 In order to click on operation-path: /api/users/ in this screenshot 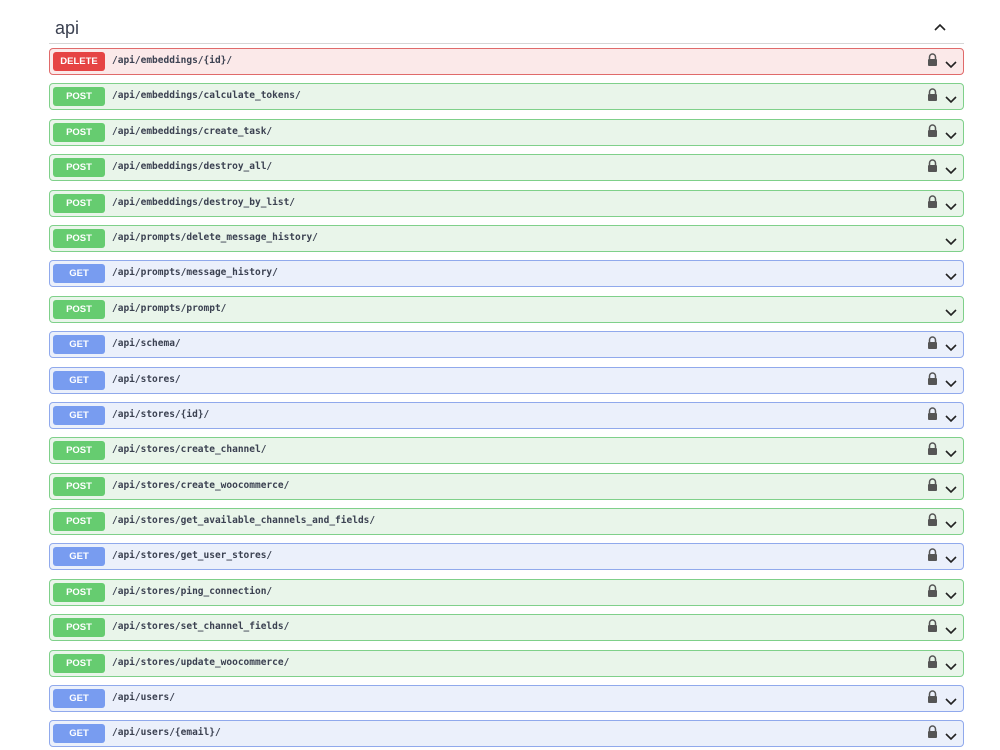, I will do `click(143, 698)`.